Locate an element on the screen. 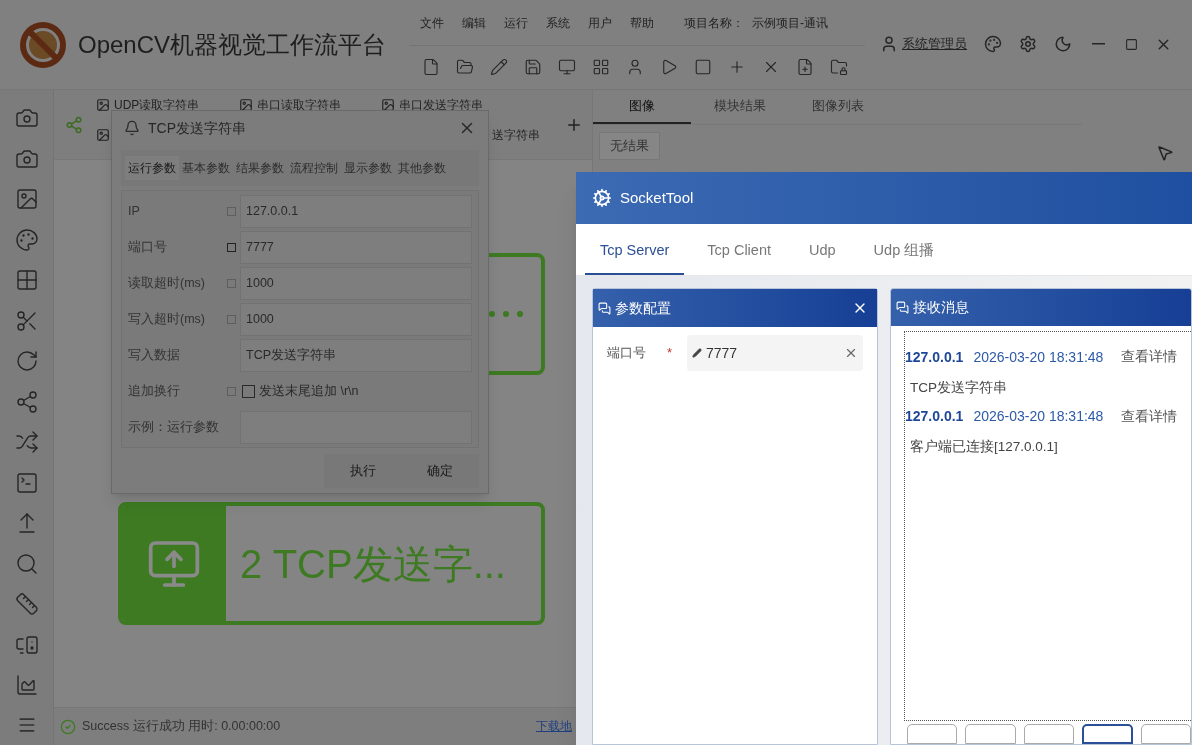 This screenshot has height=745, width=1192. rotate-icon is located at coordinates (26, 361).